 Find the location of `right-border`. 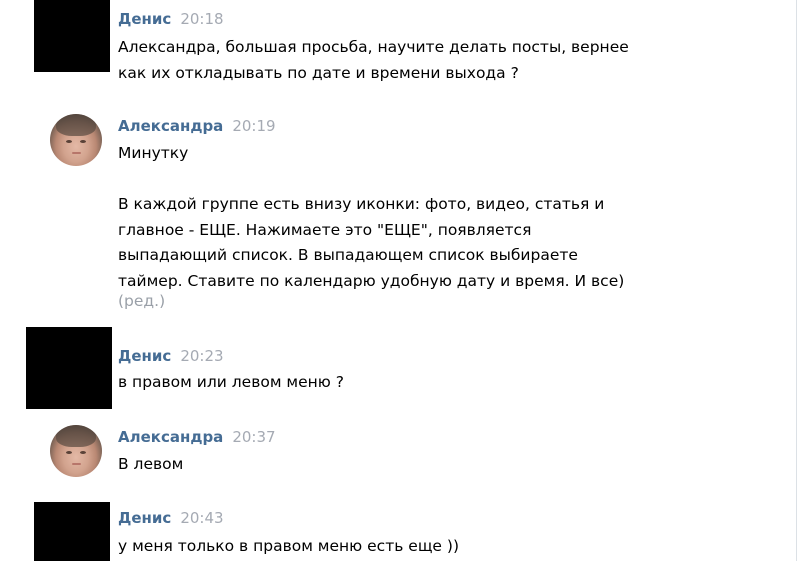

right-border is located at coordinates (796, 280).